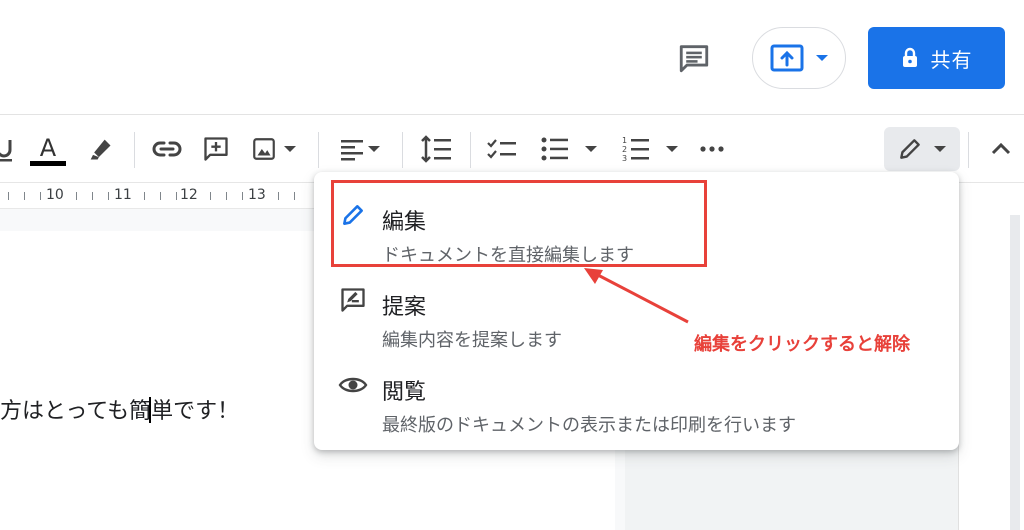 Image resolution: width=1024 pixels, height=530 pixels. I want to click on text-before-caret: 方はとっても簡, so click(76, 411).